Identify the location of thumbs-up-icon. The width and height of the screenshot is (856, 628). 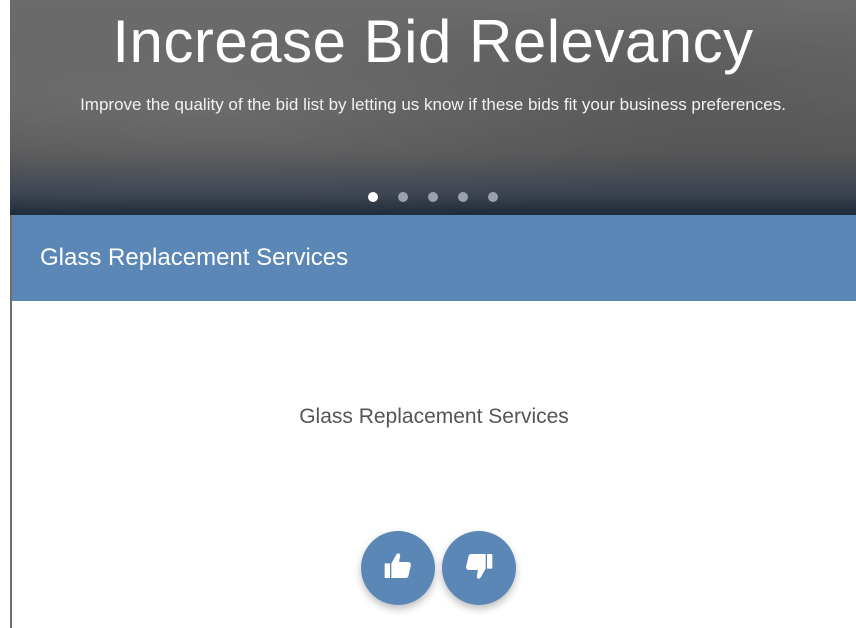
(398, 568).